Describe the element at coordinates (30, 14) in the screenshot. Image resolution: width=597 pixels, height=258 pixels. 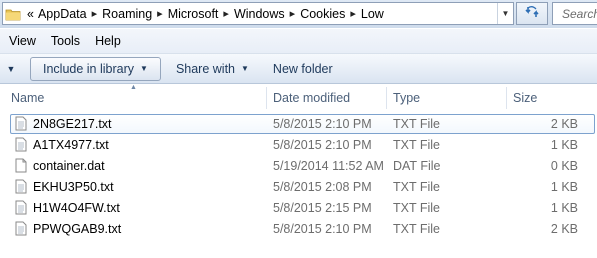
I see `breadcrumb-overflow: «` at that location.